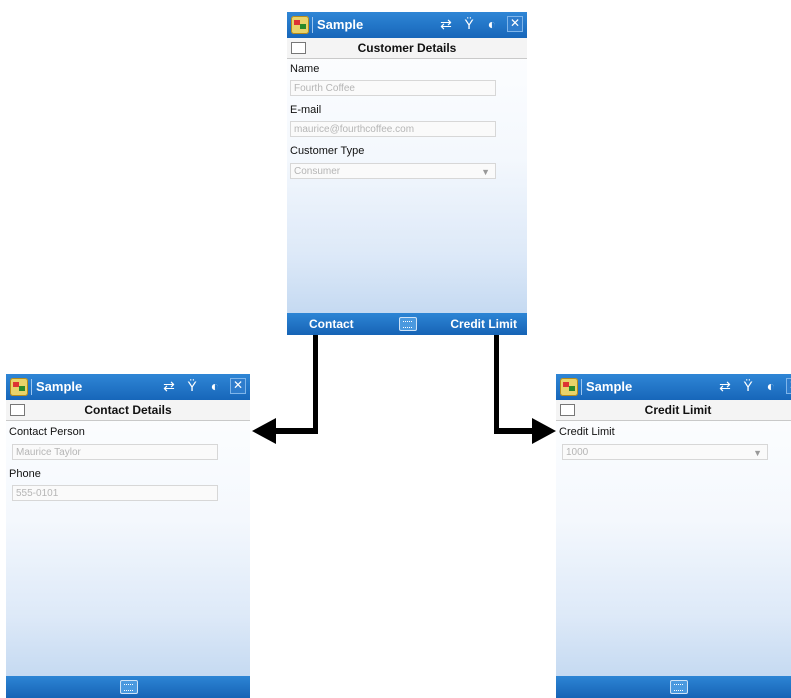 The image size is (791, 698). I want to click on credit-limit-label: Credit Limit, so click(587, 432).